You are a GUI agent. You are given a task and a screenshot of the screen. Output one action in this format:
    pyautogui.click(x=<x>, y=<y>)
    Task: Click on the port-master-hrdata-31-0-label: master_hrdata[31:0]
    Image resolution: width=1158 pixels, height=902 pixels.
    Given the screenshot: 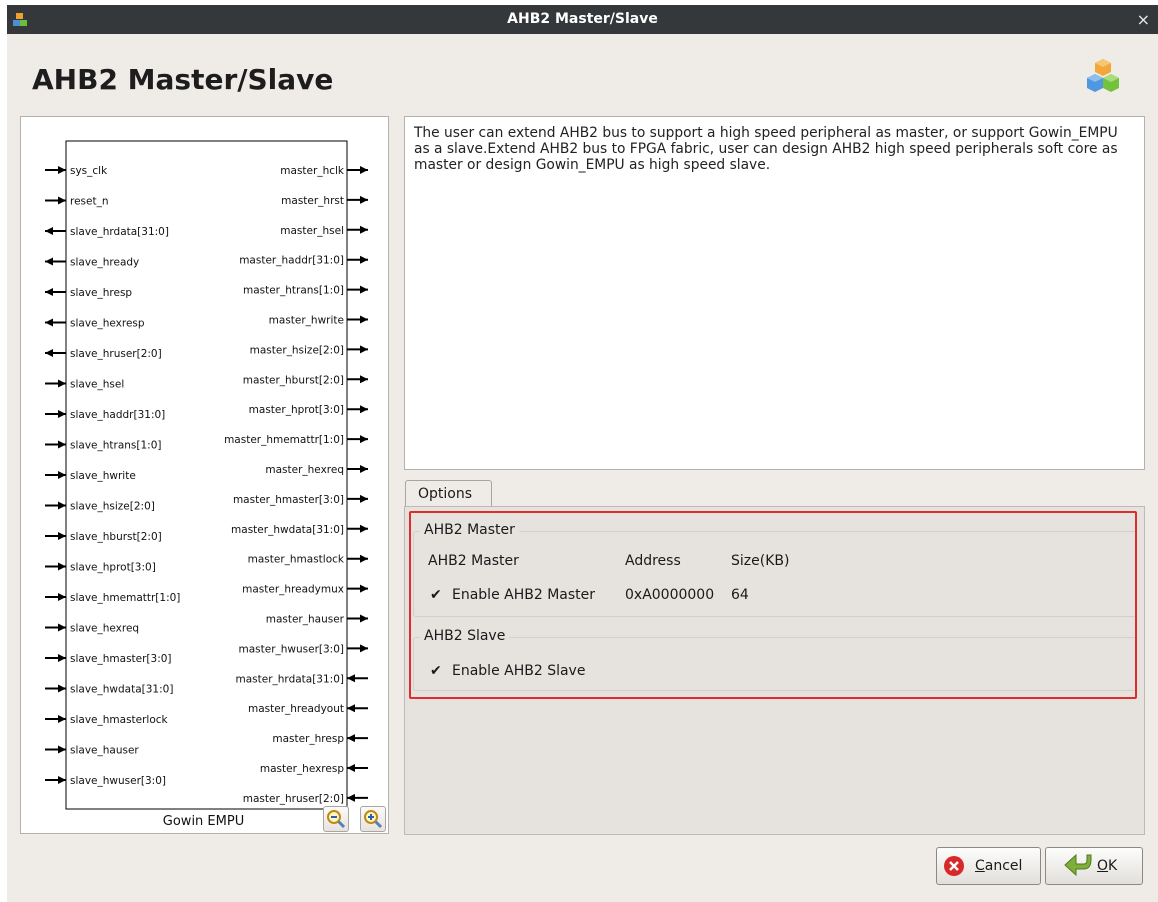 What is the action you would take?
    pyautogui.click(x=290, y=679)
    